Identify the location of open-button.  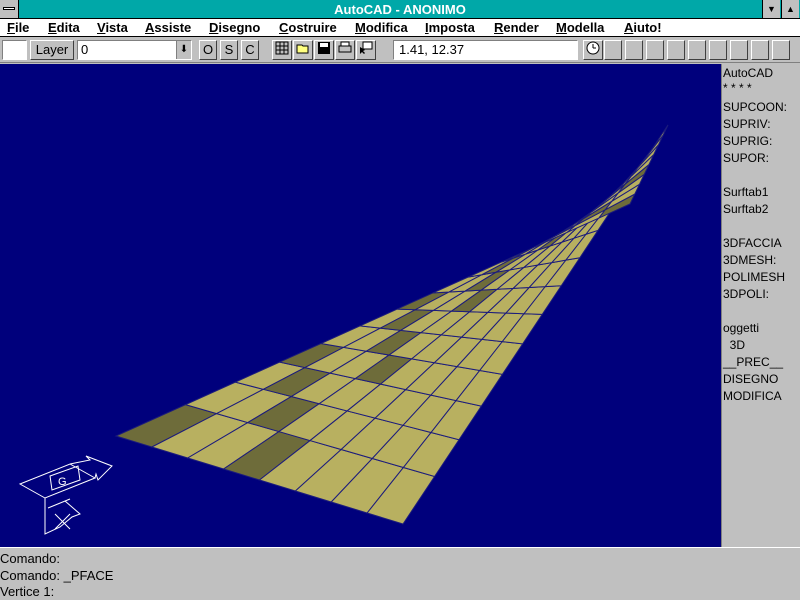
(303, 50).